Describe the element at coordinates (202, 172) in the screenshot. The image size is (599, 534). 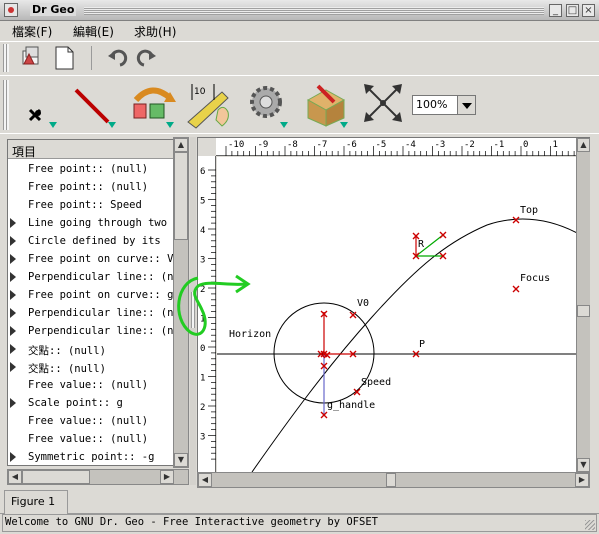
I see `left-ruler-tick-label: 6` at that location.